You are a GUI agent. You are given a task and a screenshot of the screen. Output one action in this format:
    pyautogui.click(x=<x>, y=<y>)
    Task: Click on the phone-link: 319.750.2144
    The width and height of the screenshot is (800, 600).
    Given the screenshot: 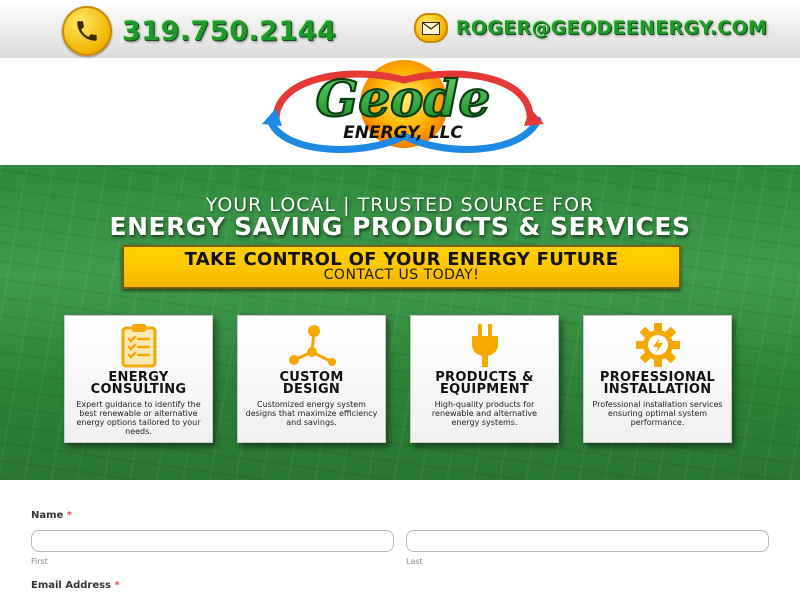 What is the action you would take?
    pyautogui.click(x=199, y=31)
    